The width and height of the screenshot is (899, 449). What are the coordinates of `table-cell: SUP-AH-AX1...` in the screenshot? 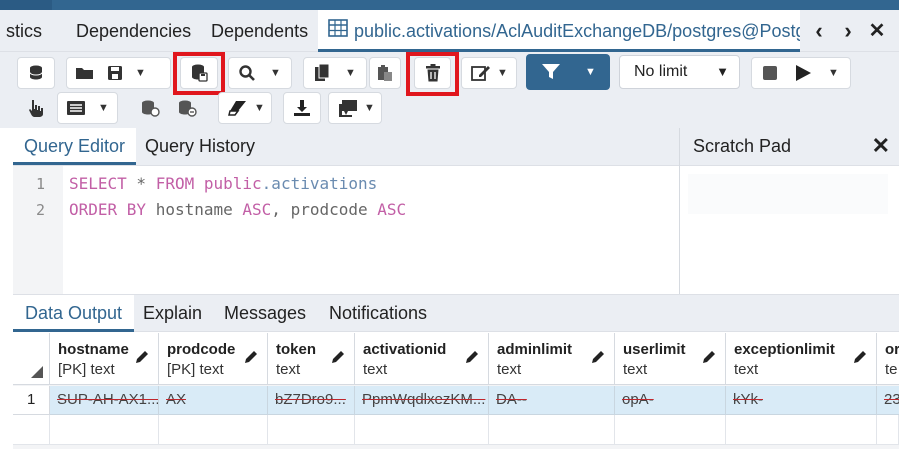 It's located at (104, 400).